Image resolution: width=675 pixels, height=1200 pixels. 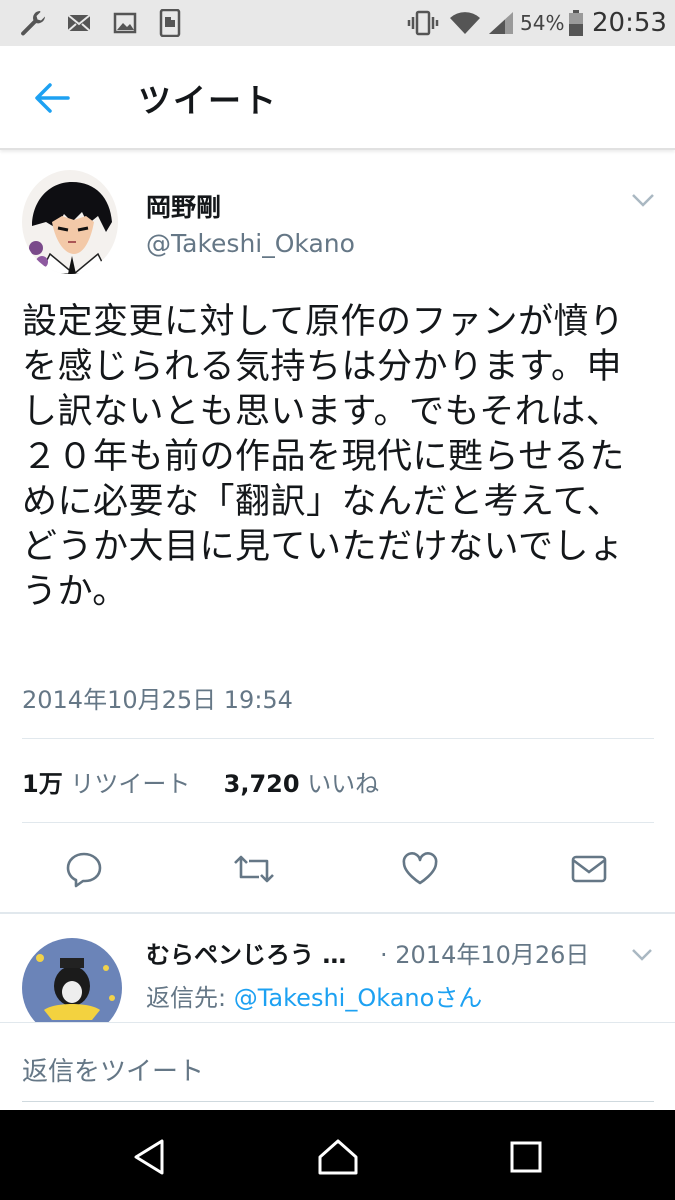 I want to click on retweet-count: 1万, so click(x=42, y=784).